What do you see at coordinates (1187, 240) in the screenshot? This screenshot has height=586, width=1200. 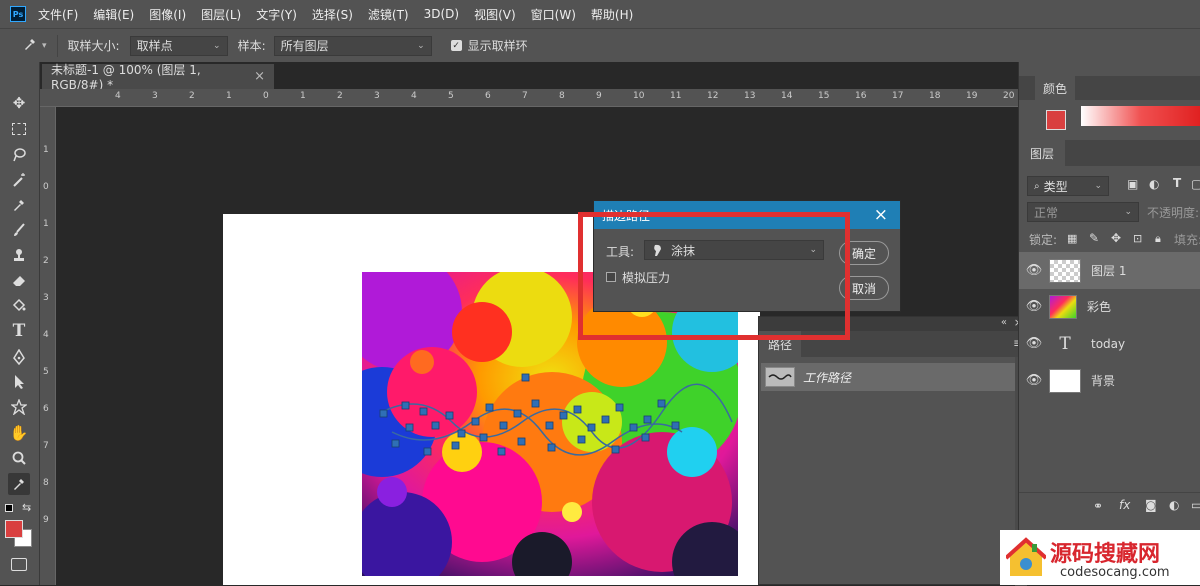 I see `fill-label: 填充:` at bounding box center [1187, 240].